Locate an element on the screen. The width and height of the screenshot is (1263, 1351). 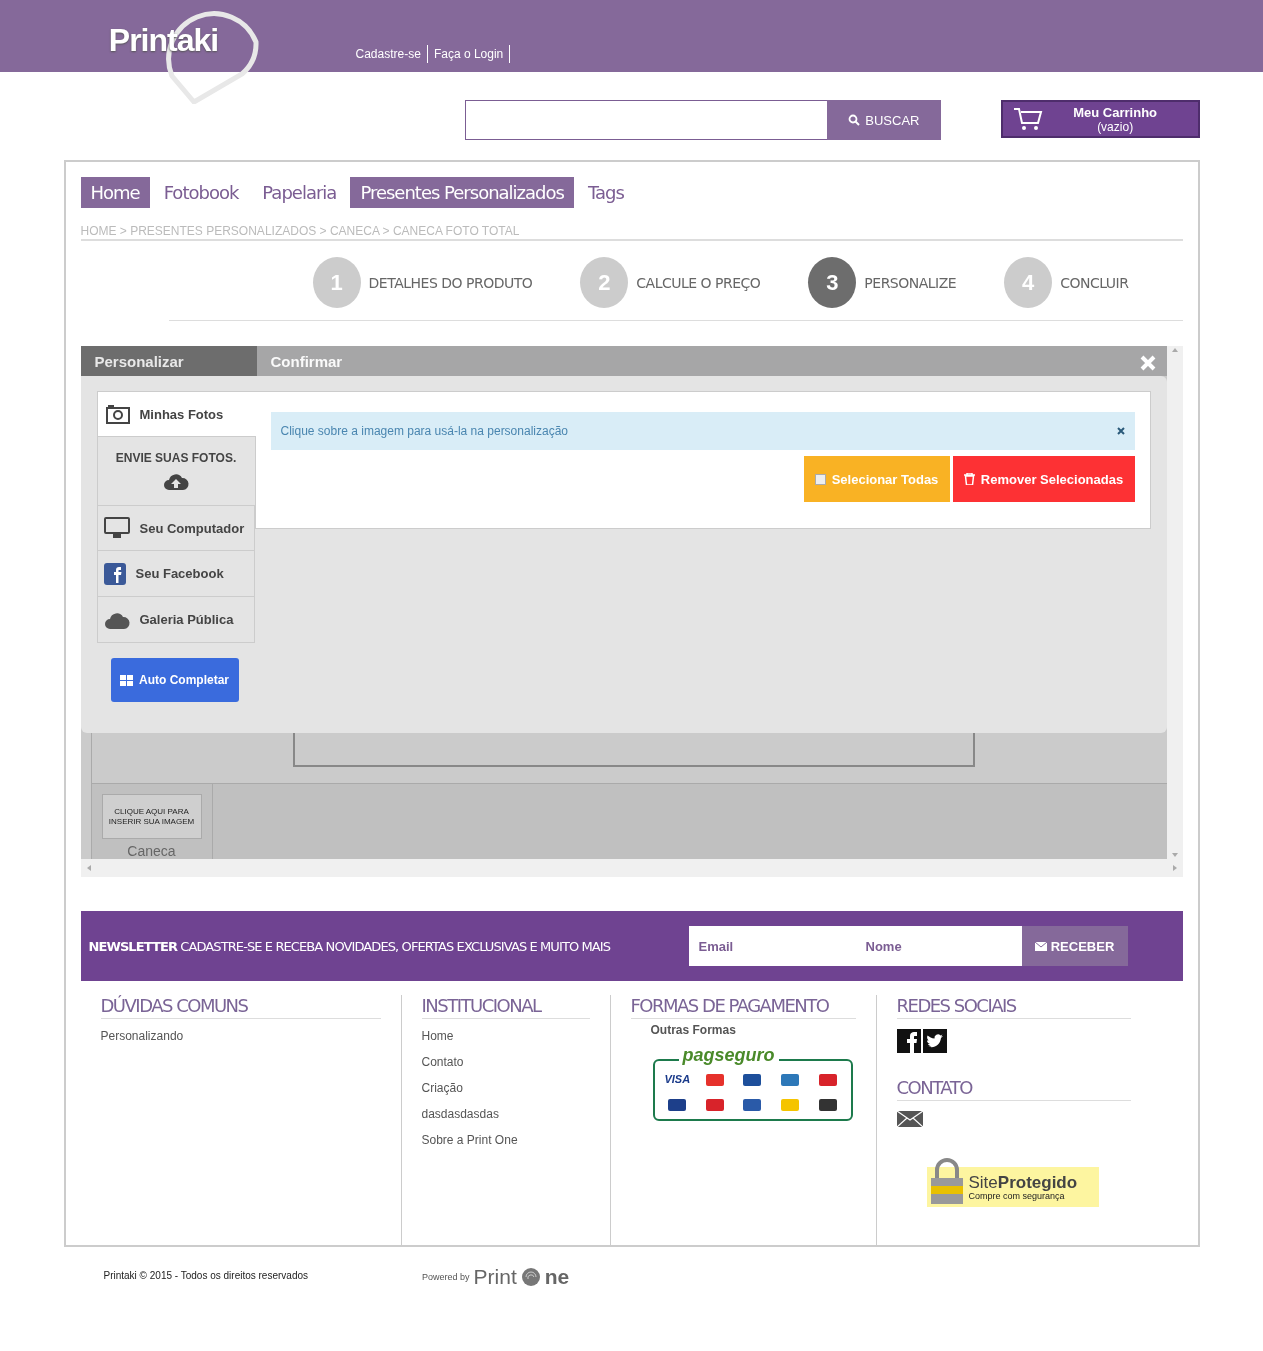
header-link: Faça o Login is located at coordinates (469, 54).